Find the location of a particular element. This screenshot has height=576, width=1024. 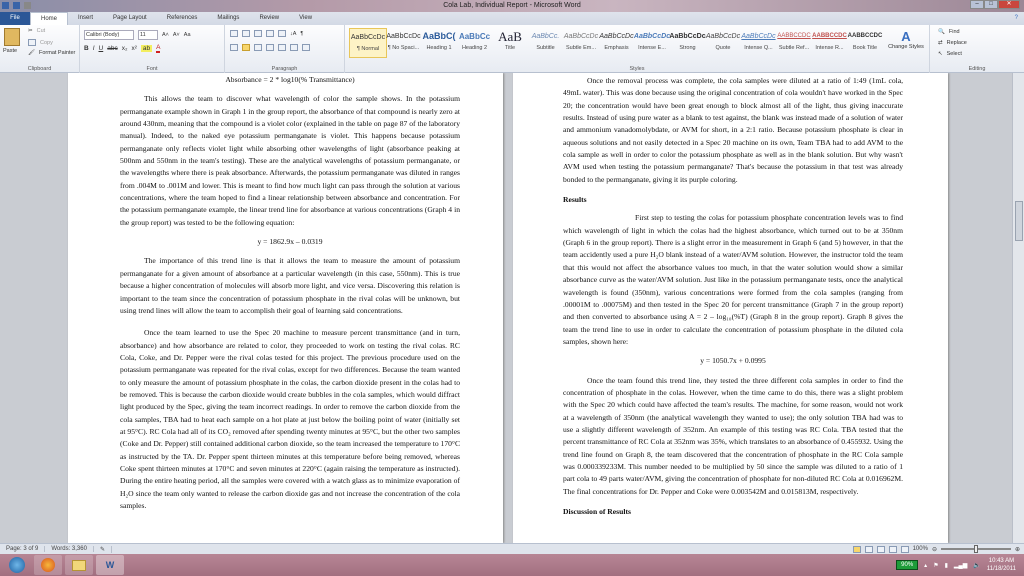

taskbar-word: W is located at coordinates (110, 565).